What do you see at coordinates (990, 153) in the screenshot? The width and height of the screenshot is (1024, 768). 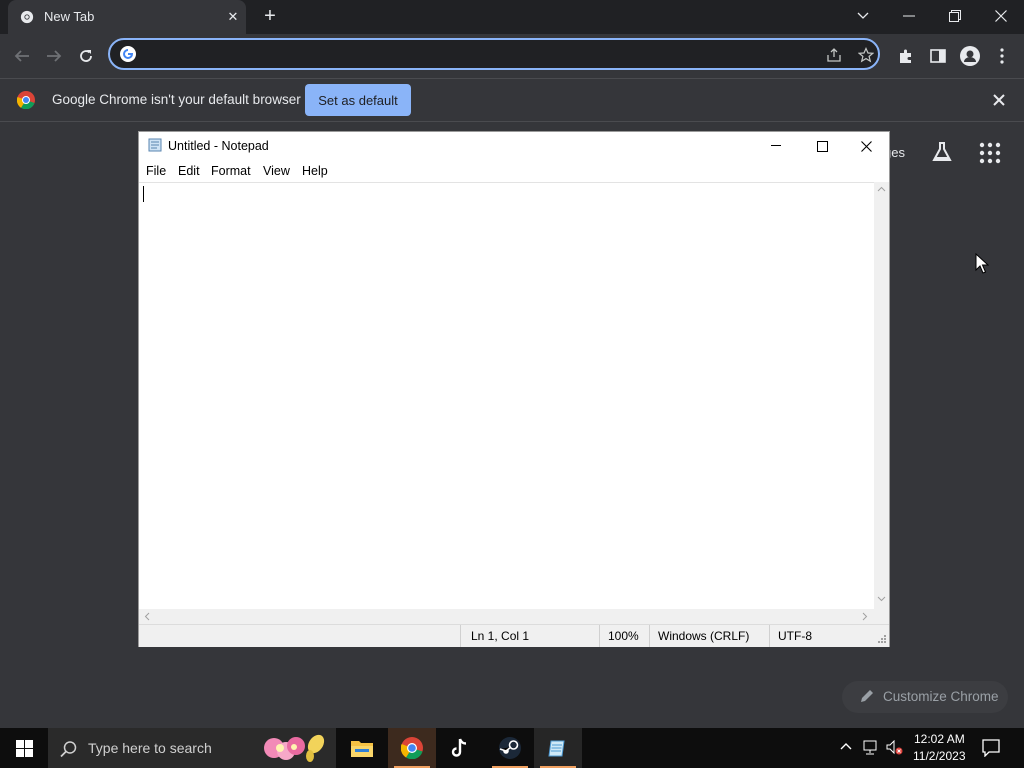 I see `google-apps-icon` at bounding box center [990, 153].